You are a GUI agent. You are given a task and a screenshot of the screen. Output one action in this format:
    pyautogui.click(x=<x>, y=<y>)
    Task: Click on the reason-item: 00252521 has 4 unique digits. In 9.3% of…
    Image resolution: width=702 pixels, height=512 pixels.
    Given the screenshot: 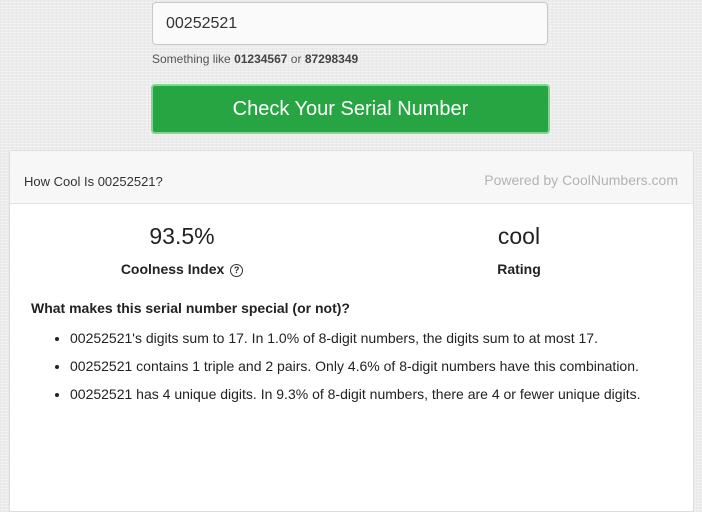 What is the action you would take?
    pyautogui.click(x=375, y=394)
    